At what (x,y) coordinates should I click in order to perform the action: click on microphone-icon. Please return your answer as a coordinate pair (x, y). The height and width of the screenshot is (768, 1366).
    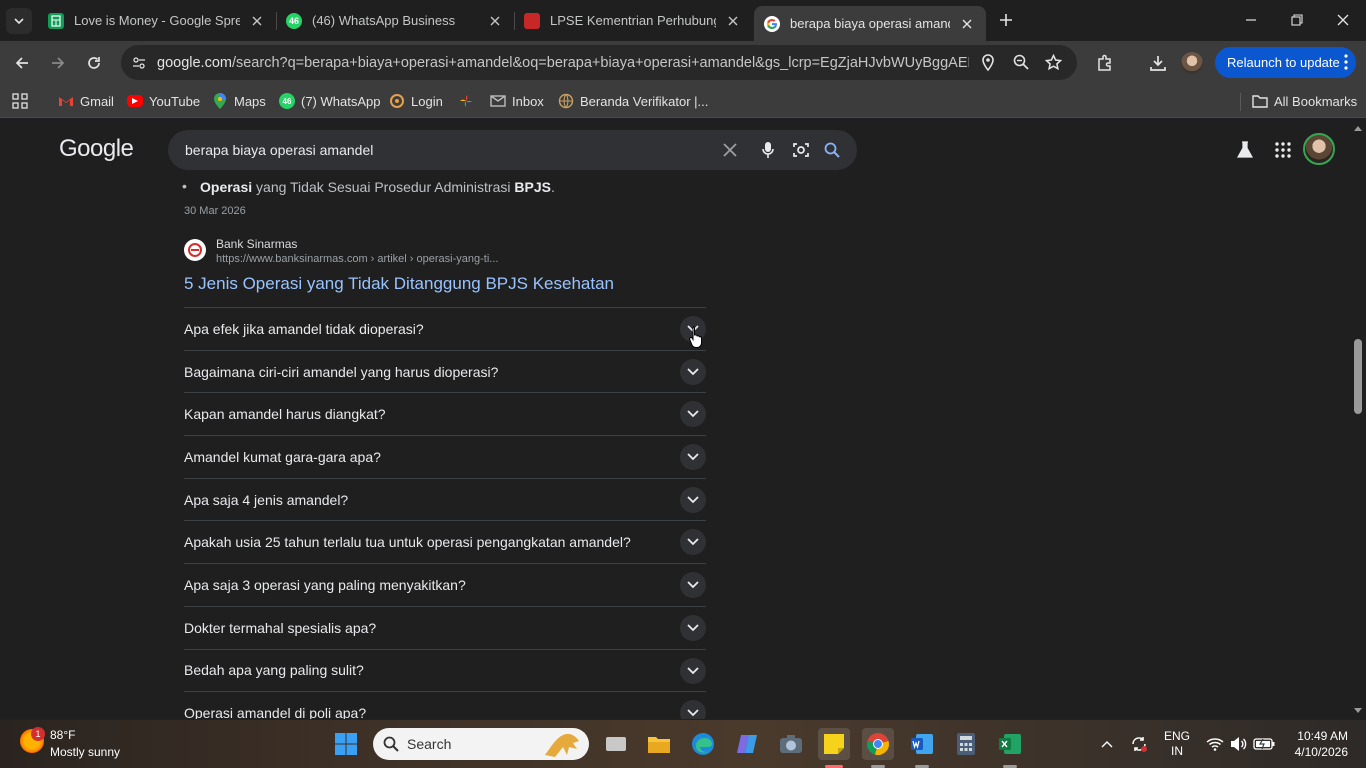
    Looking at the image, I should click on (768, 150).